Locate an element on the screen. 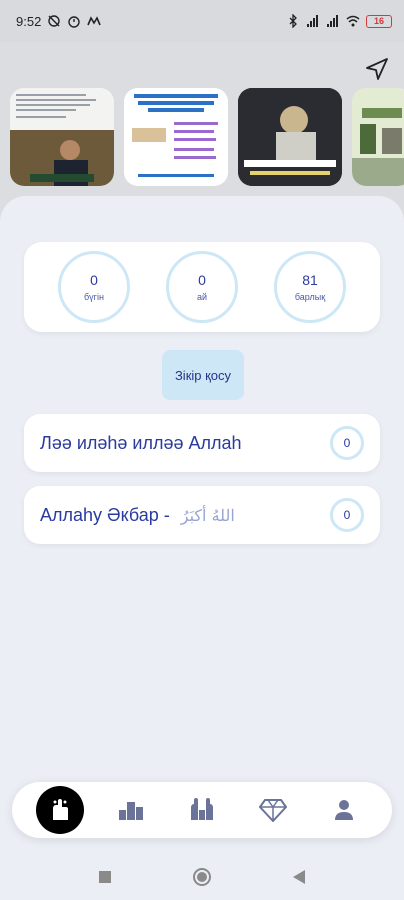  home-icon is located at coordinates (202, 877).